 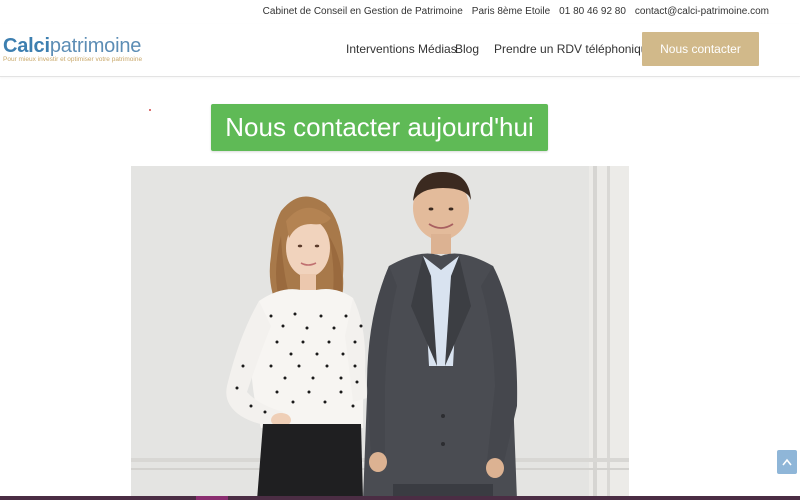 I want to click on nav-interventions-medias: Interventions Médias, so click(x=401, y=49).